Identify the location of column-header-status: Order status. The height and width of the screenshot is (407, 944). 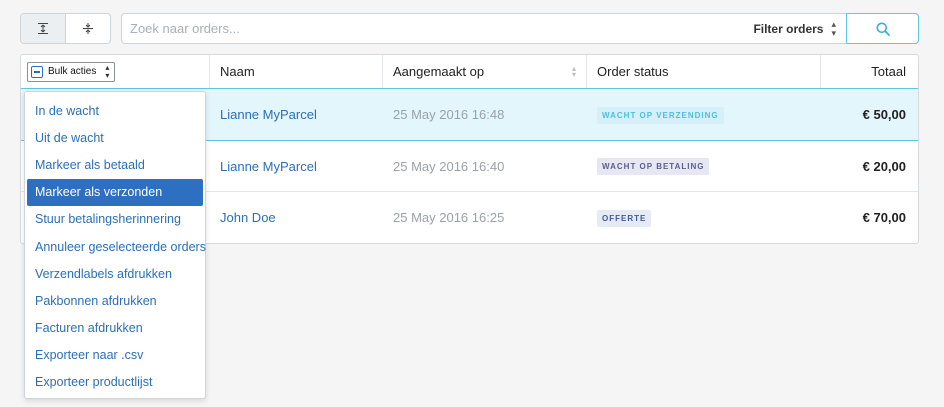
(704, 71).